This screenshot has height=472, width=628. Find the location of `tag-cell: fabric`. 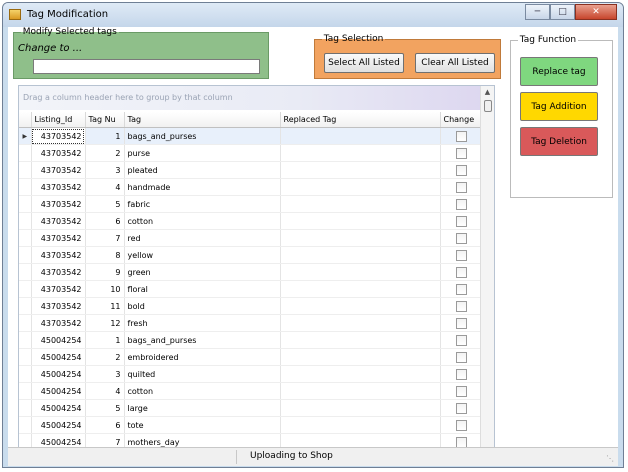

tag-cell: fabric is located at coordinates (202, 204).